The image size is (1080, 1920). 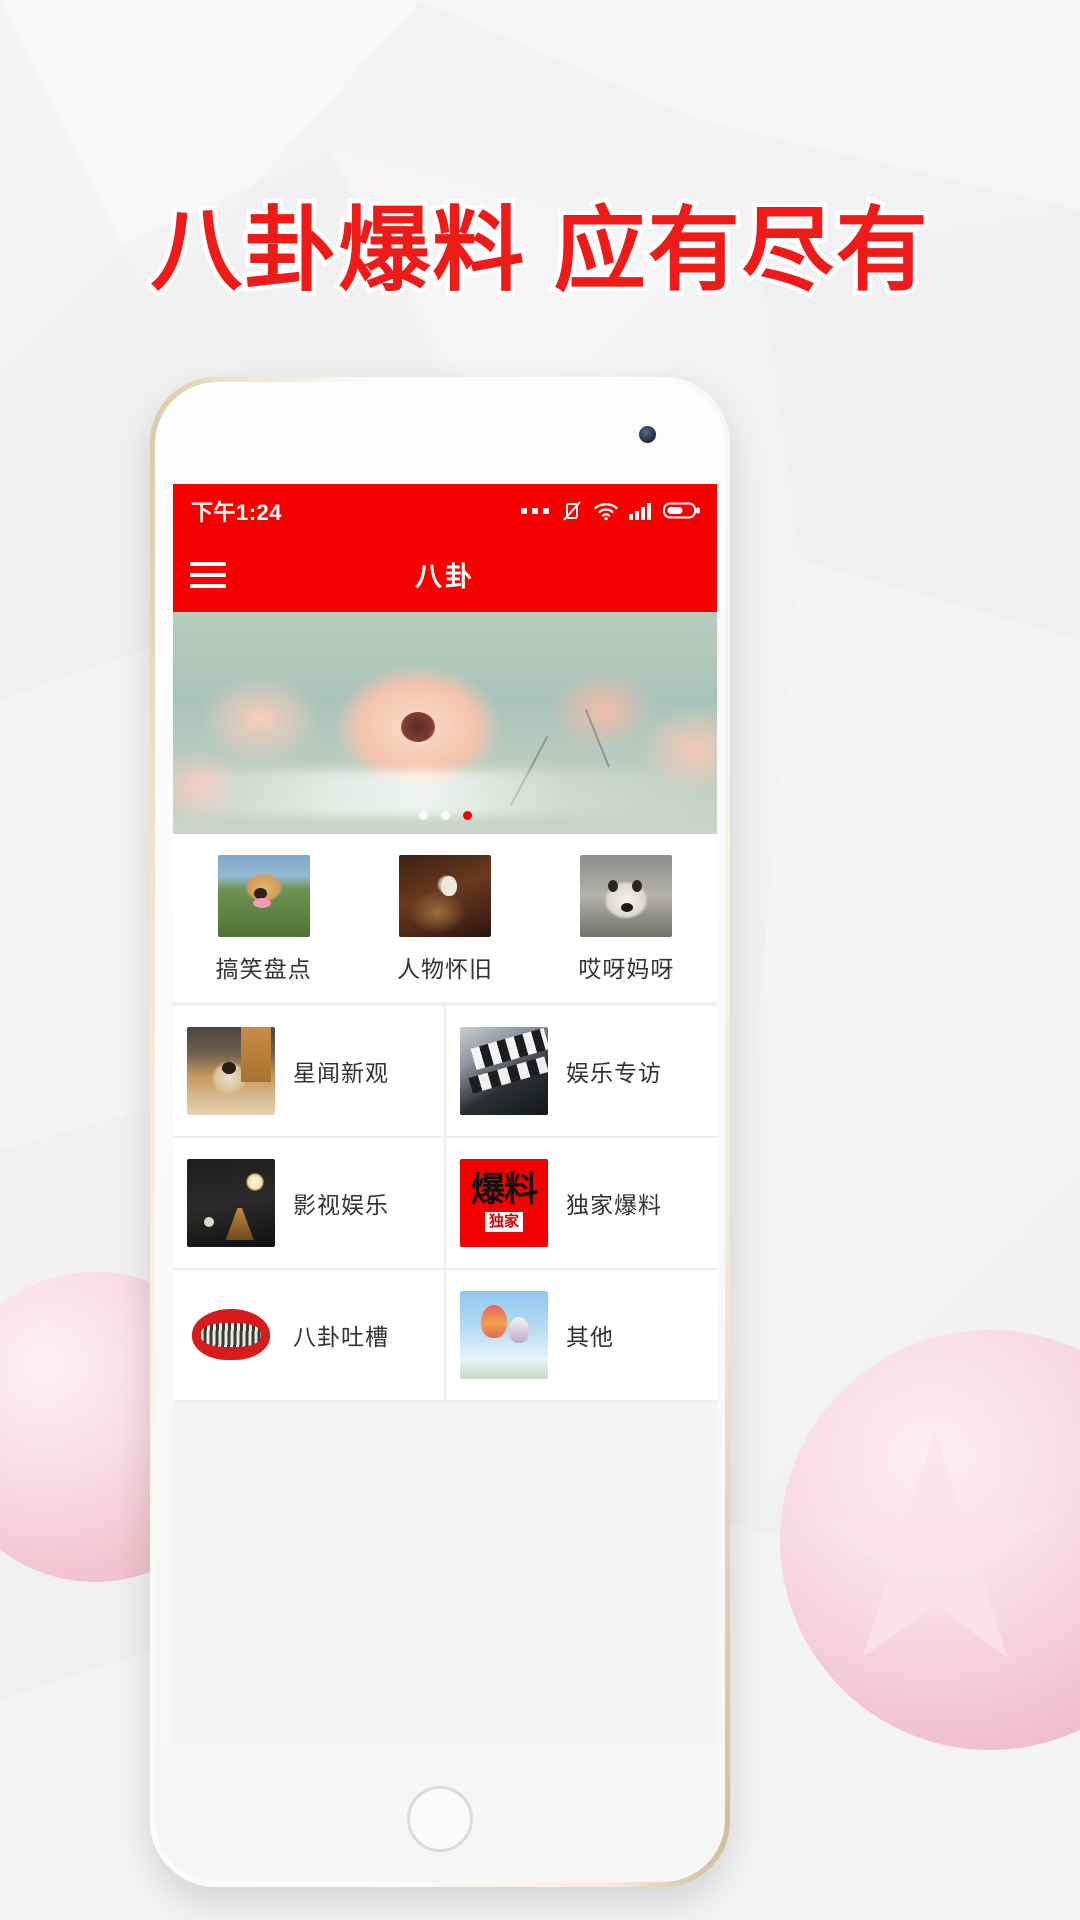 I want to click on banner-highlight, so click(x=445, y=793).